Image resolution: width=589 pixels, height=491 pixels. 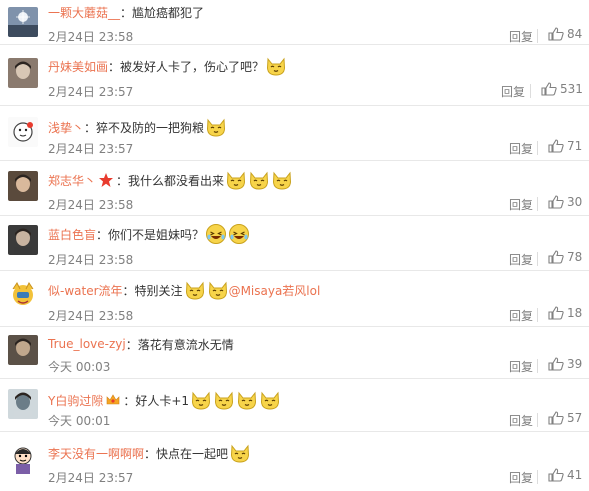 I want to click on like-button: 30, so click(x=565, y=202).